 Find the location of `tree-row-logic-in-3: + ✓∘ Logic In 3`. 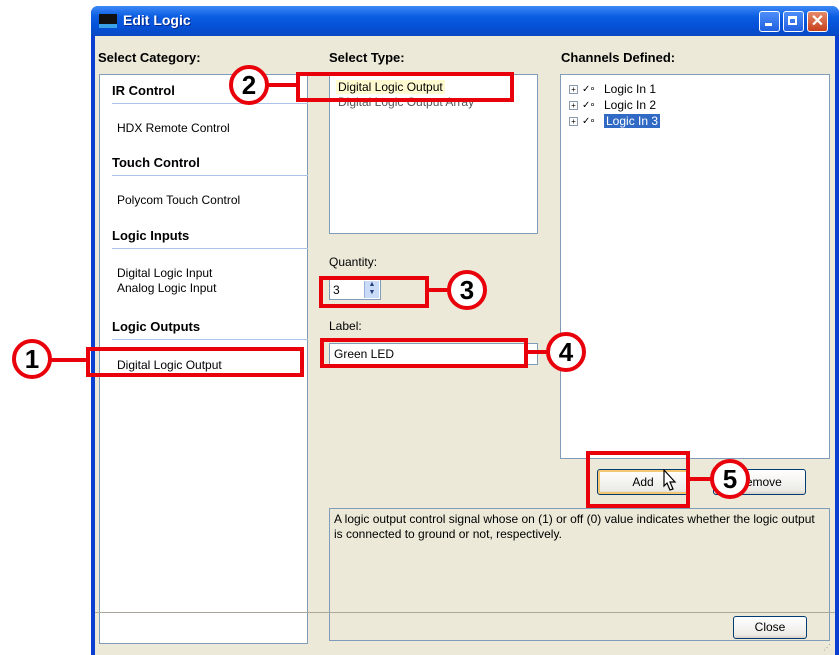

tree-row-logic-in-3: + ✓∘ Logic In 3 is located at coordinates (615, 121).